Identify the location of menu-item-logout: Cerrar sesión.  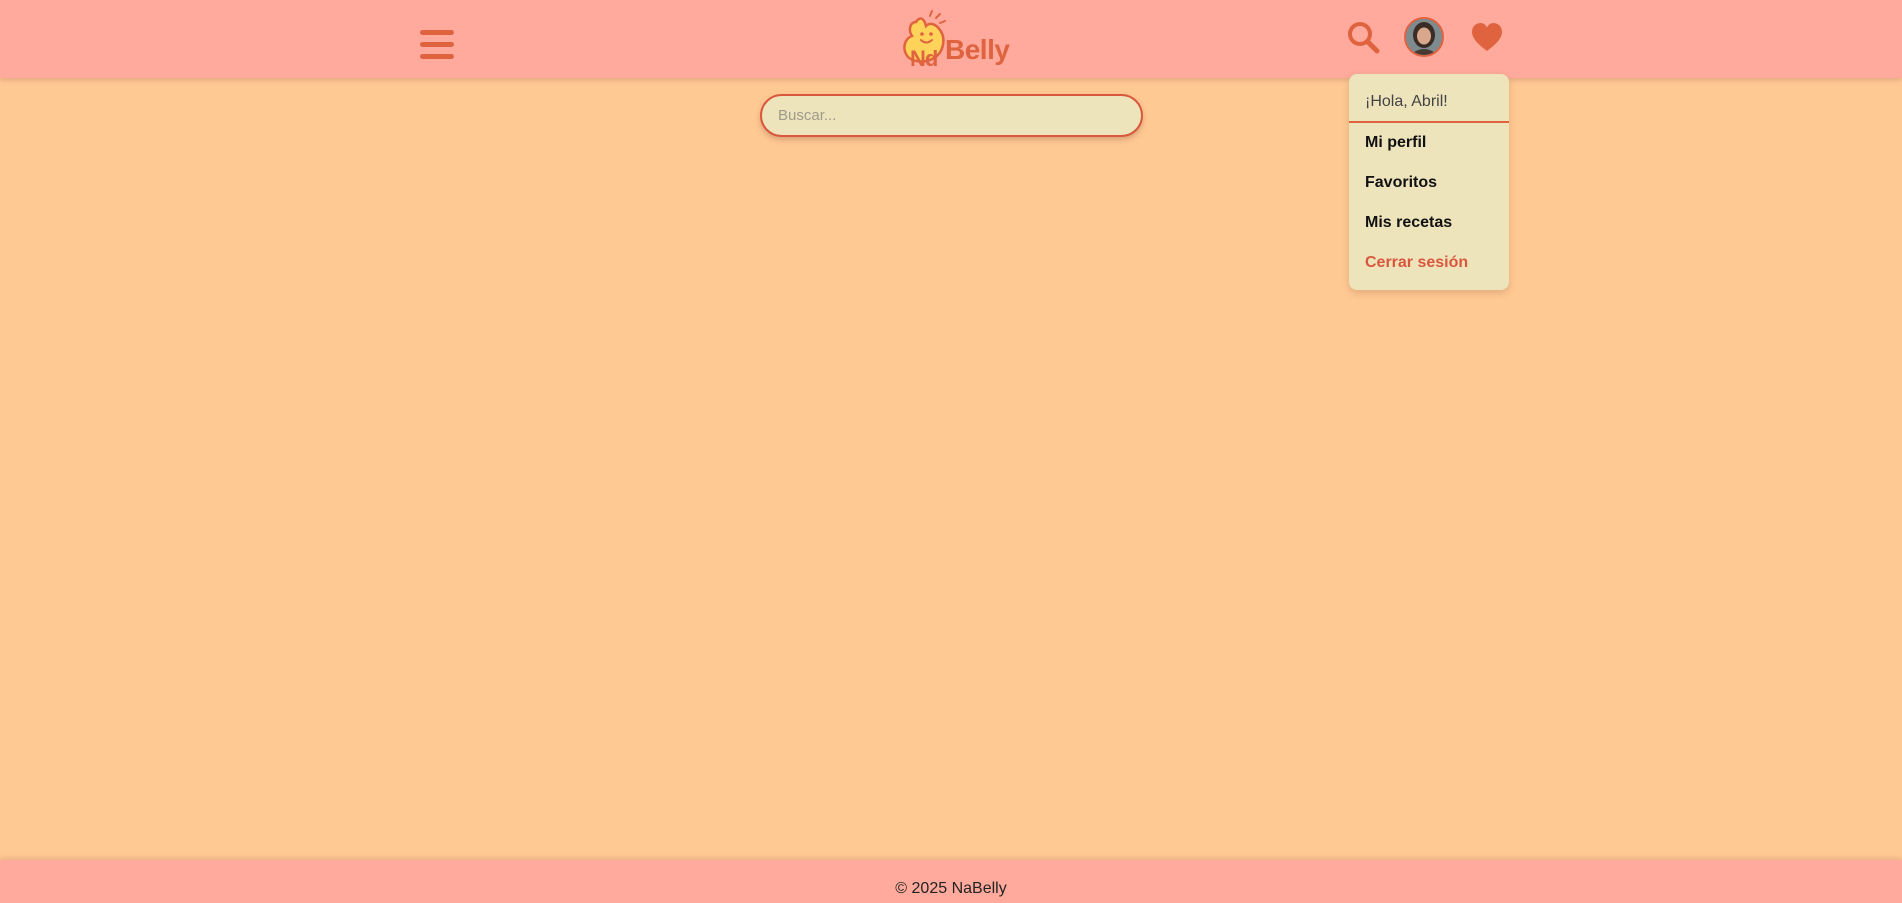
(1416, 263).